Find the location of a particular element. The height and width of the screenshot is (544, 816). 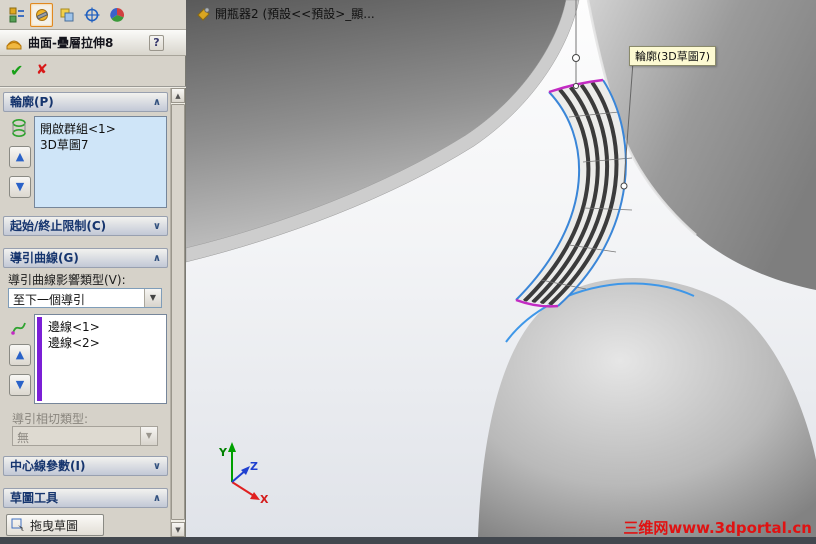

propertymanager-icon is located at coordinates (41, 15).